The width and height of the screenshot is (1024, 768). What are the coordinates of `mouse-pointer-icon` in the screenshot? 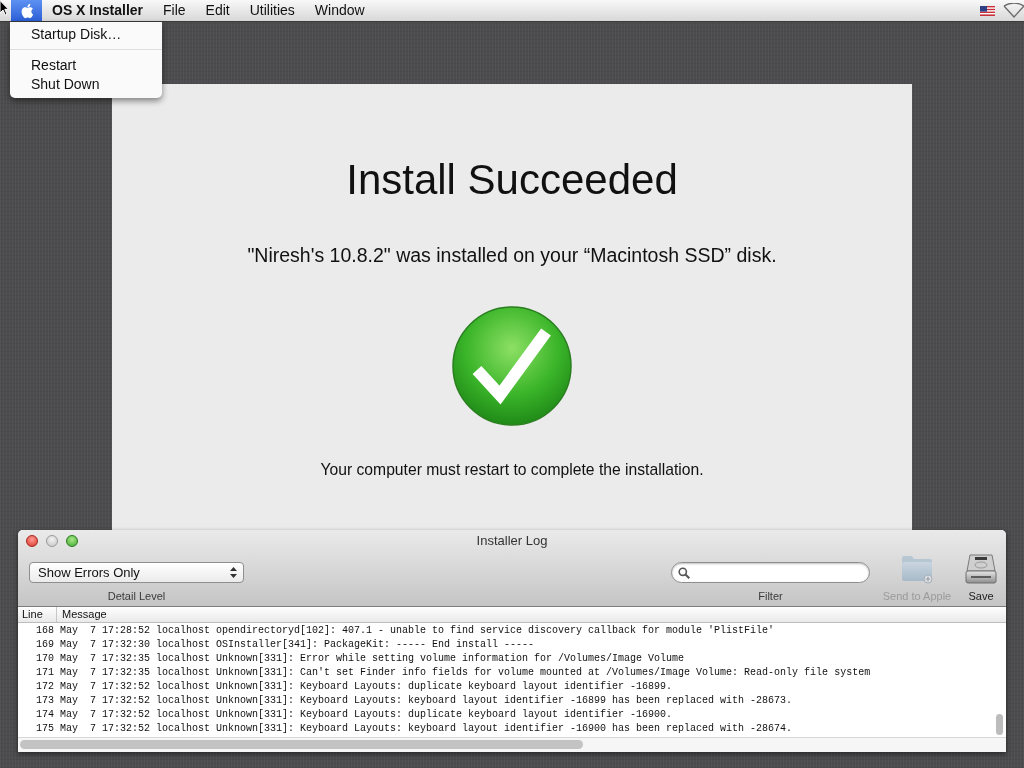 It's located at (4, 8).